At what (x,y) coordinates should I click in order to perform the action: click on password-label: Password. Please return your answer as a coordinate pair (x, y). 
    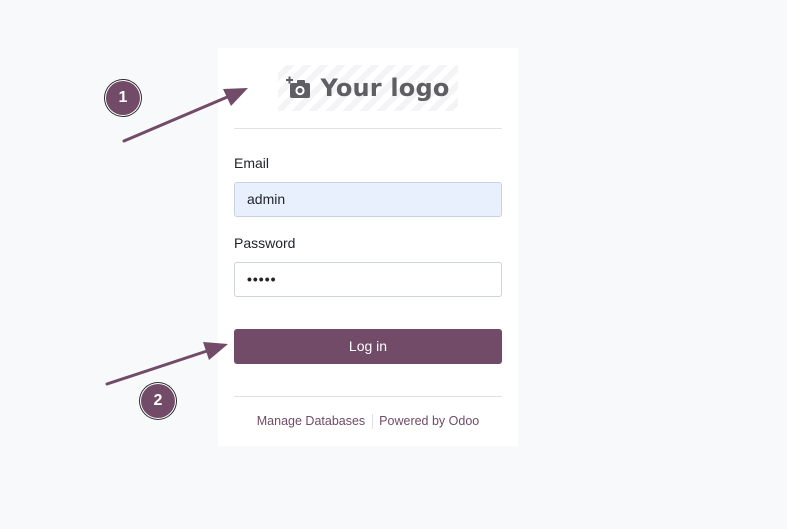
    Looking at the image, I should click on (265, 243).